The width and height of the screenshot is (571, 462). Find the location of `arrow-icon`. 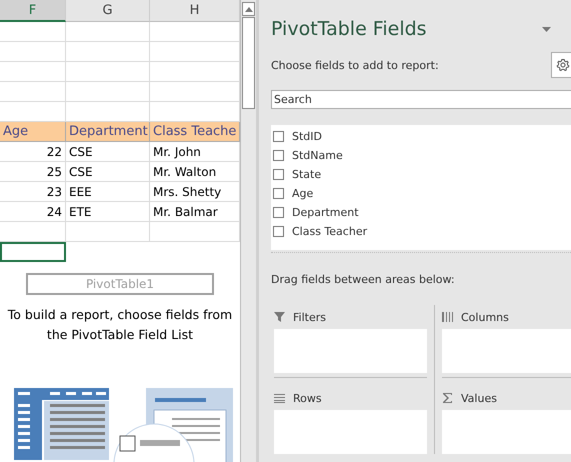

arrow-icon is located at coordinates (248, 9).